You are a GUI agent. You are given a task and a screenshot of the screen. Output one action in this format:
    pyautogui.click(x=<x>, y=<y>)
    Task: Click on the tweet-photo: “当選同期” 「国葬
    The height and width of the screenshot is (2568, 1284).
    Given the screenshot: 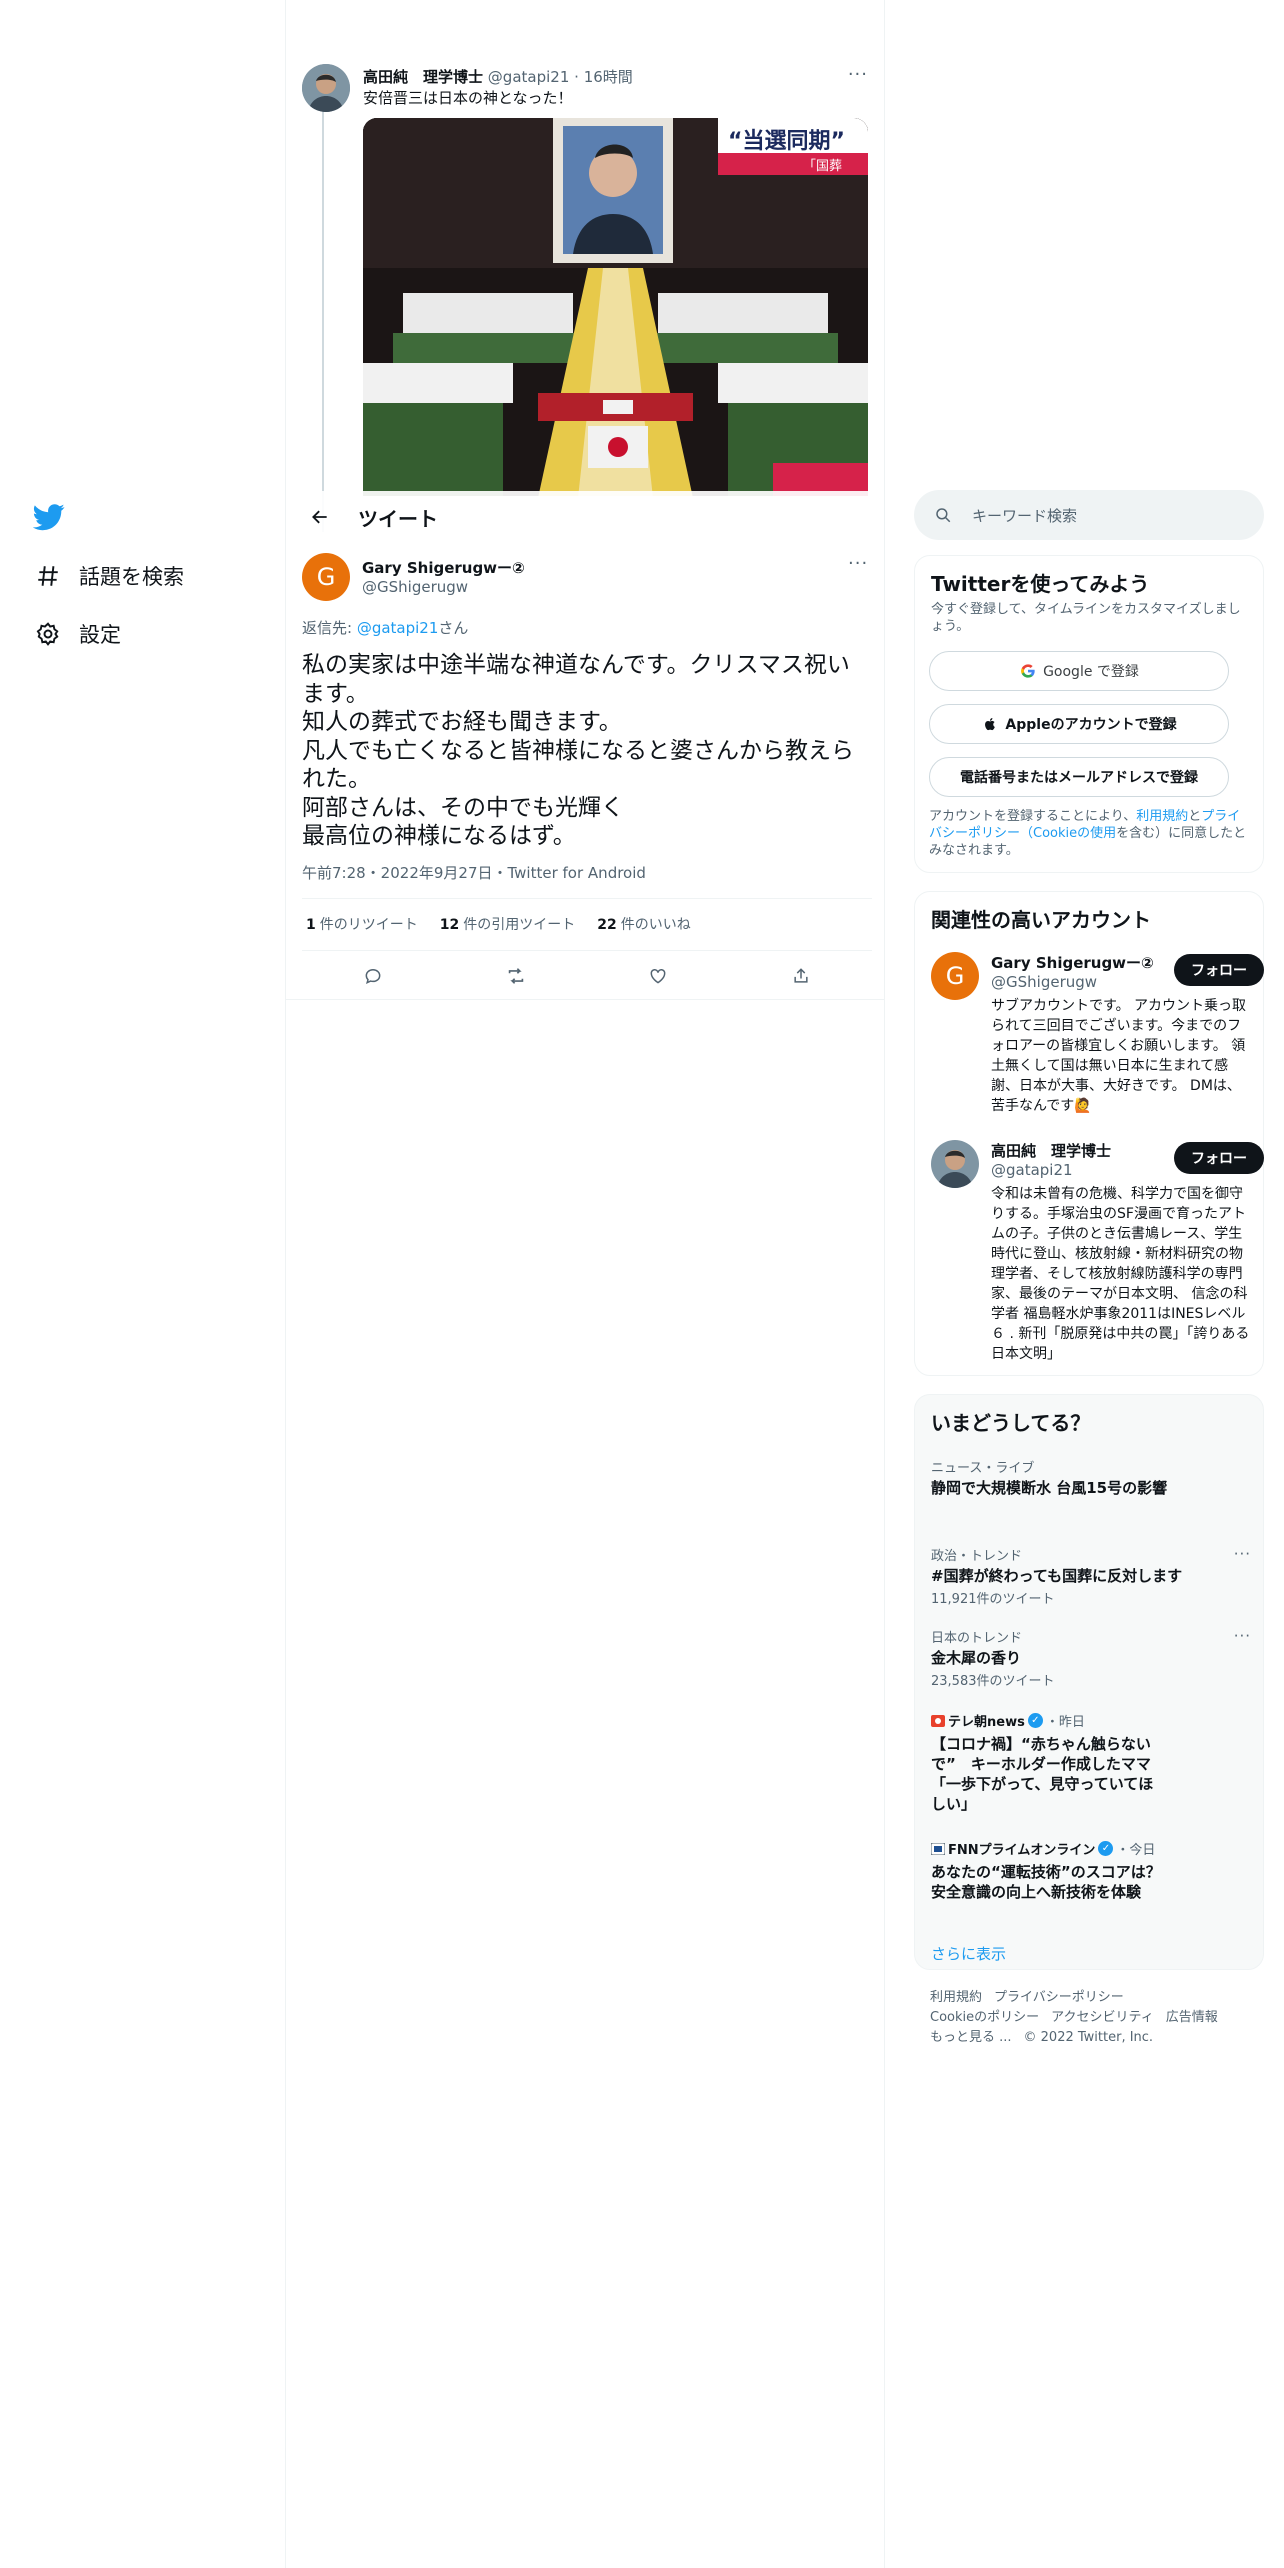 What is the action you would take?
    pyautogui.click(x=615, y=307)
    